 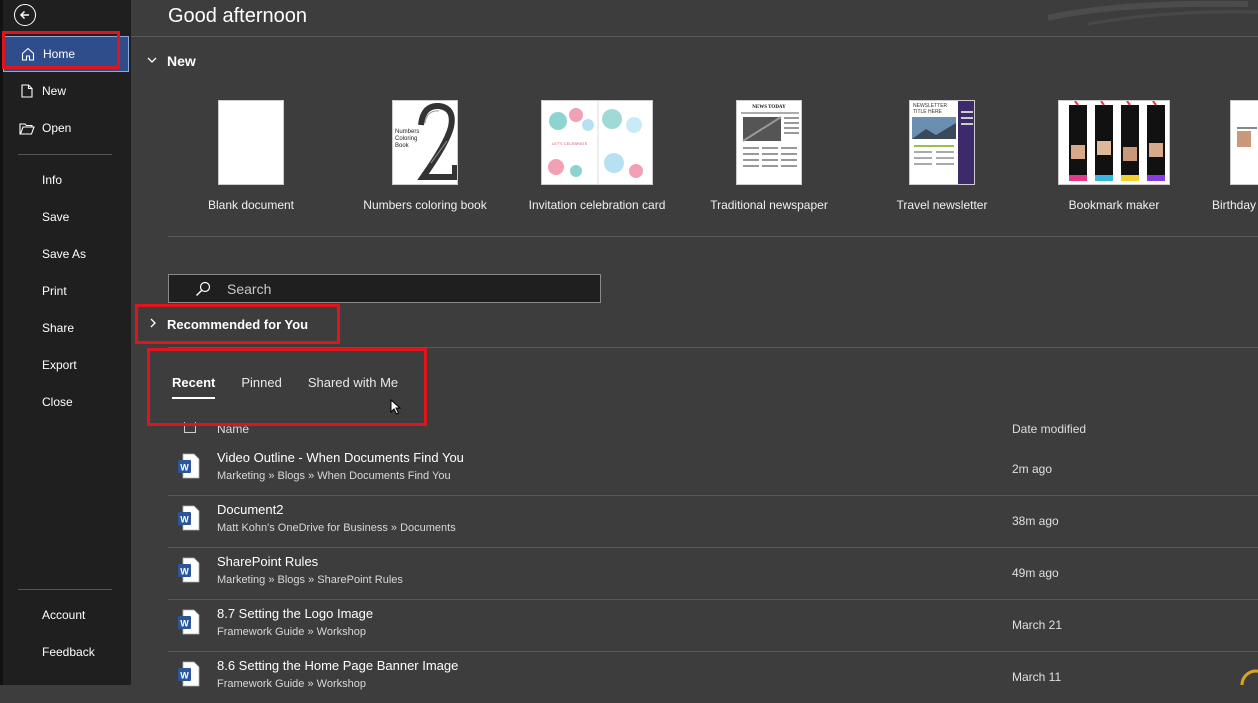 What do you see at coordinates (65, 154) in the screenshot?
I see `sidebar-divider` at bounding box center [65, 154].